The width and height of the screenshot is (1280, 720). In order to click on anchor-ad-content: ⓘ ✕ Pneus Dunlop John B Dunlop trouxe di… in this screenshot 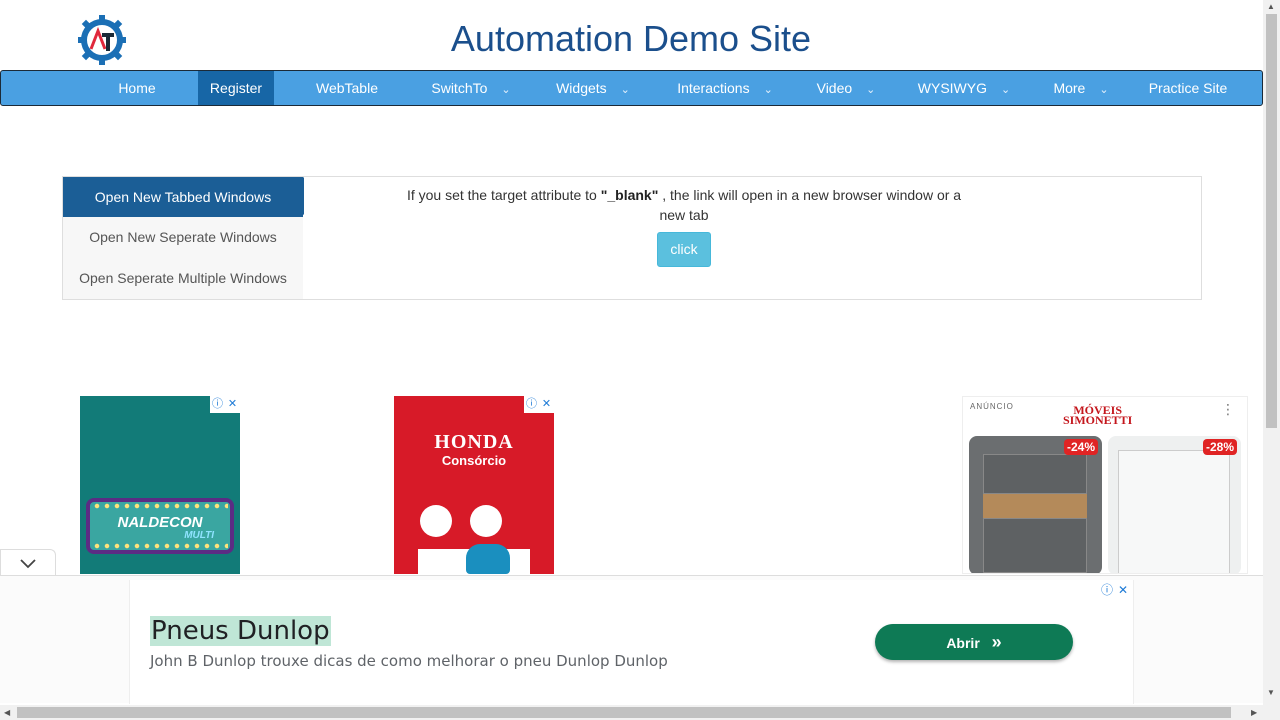, I will do `click(631, 642)`.